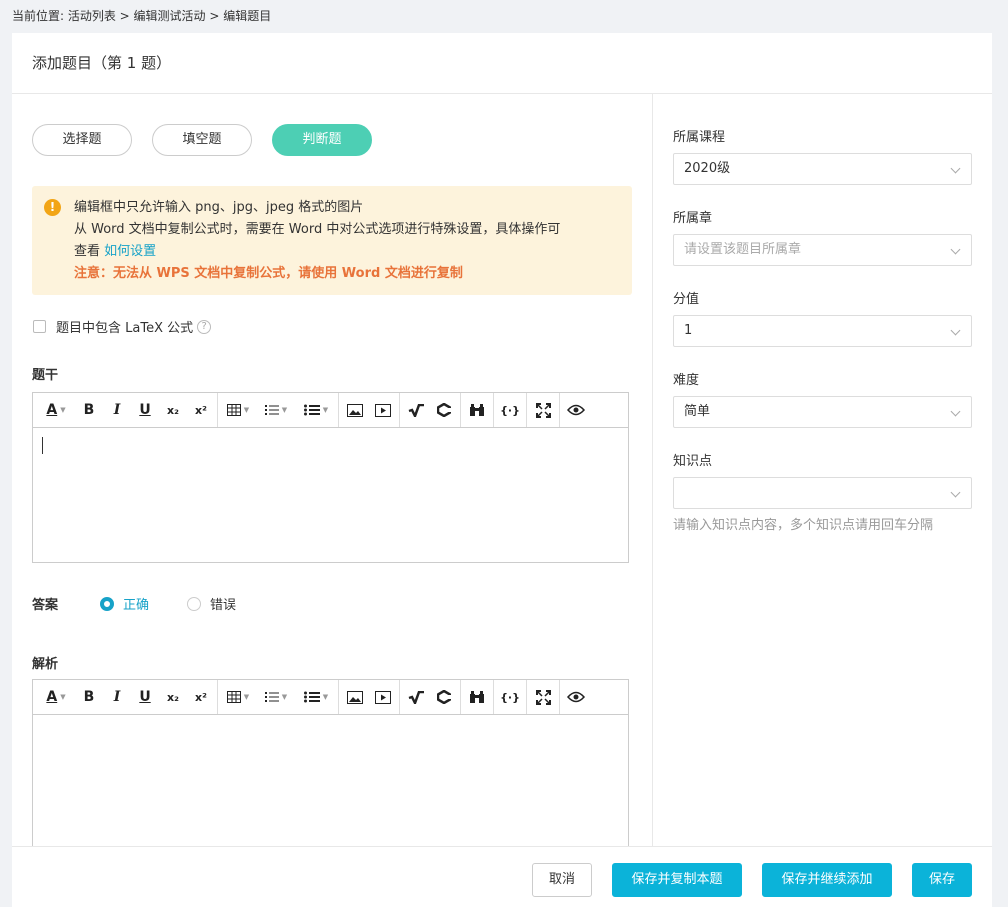 This screenshot has height=907, width=1008. I want to click on answer-option-true: 正确, so click(124, 603).